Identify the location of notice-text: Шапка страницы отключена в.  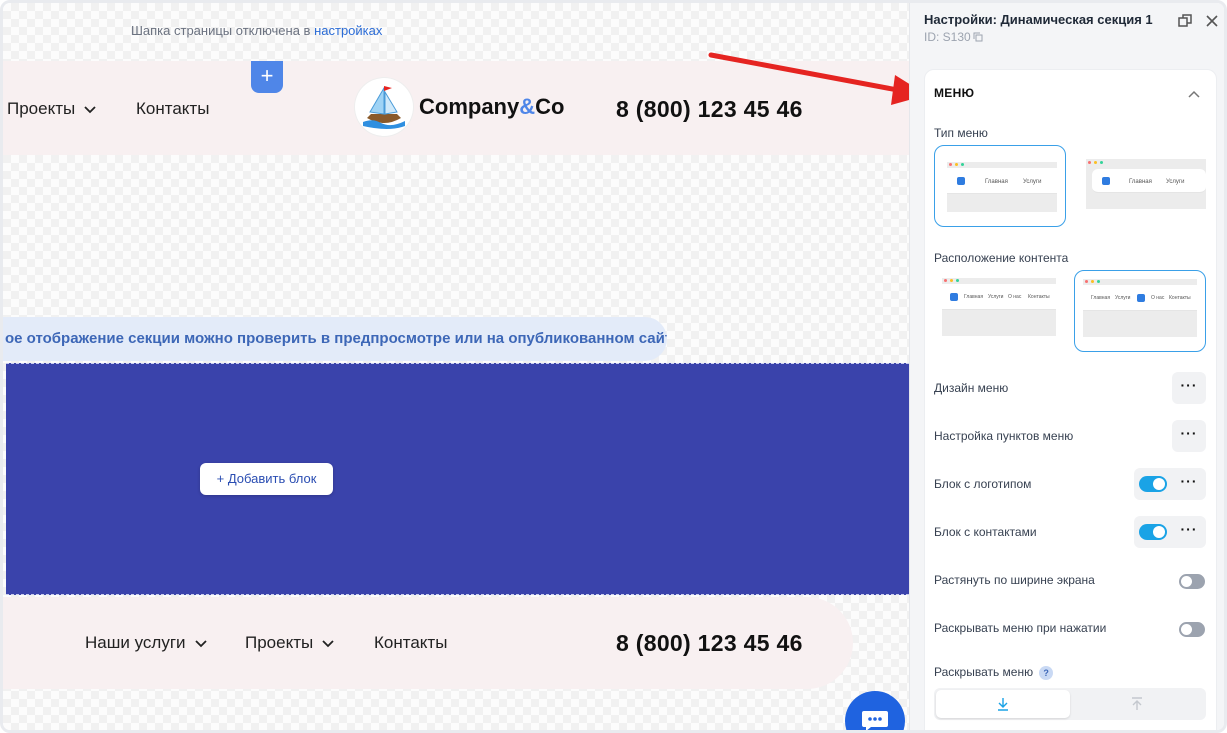
(221, 30).